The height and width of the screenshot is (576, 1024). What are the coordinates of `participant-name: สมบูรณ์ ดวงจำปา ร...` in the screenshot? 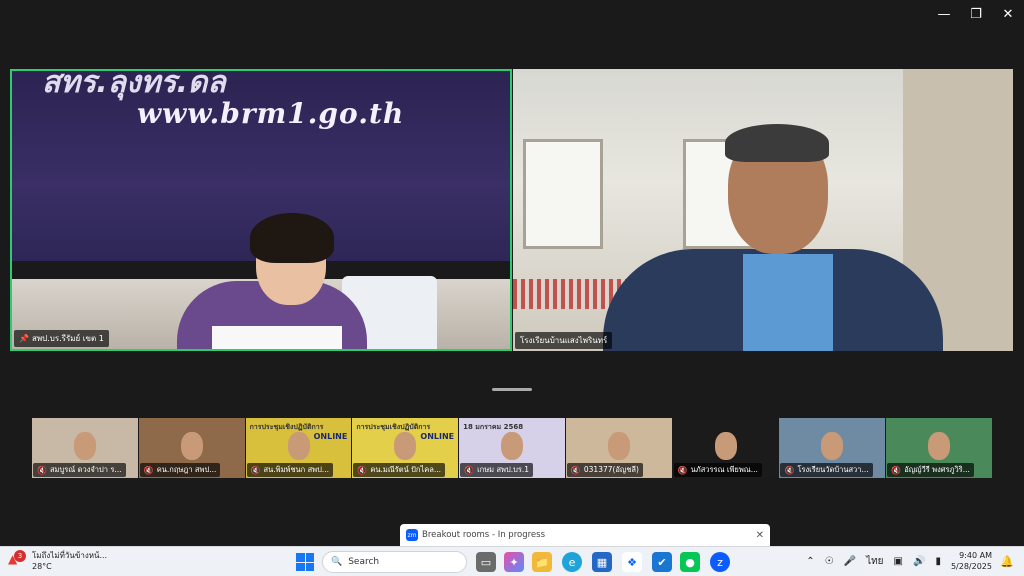 It's located at (85, 469).